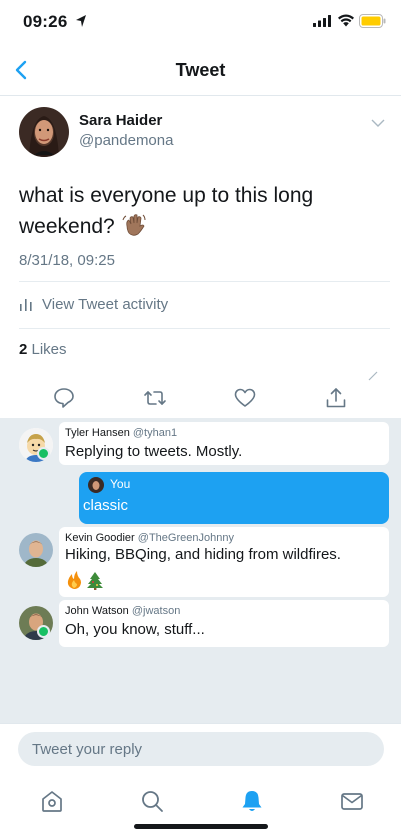 The image size is (401, 838). I want to click on likes-label: Likes, so click(47, 349).